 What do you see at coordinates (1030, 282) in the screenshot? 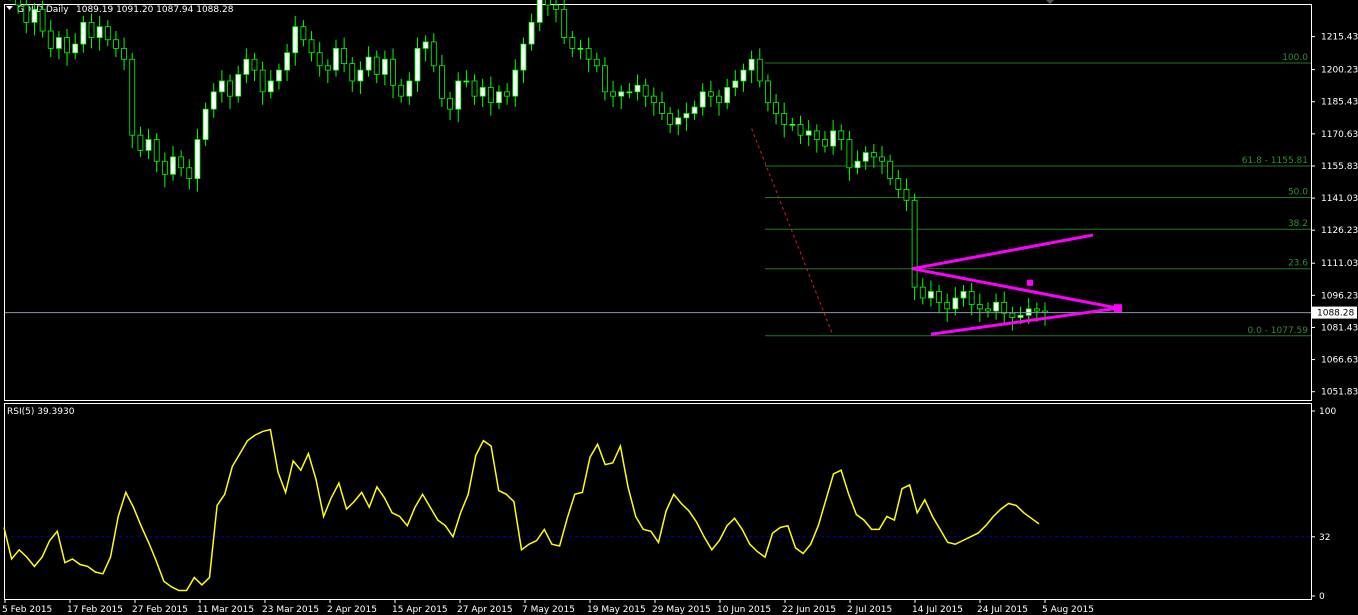
I see `triangle-mid-handle` at bounding box center [1030, 282].